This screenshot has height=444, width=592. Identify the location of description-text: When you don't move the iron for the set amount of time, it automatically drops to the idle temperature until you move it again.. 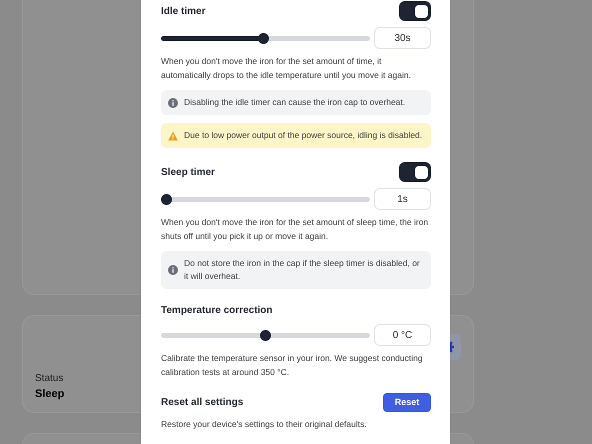
(286, 68).